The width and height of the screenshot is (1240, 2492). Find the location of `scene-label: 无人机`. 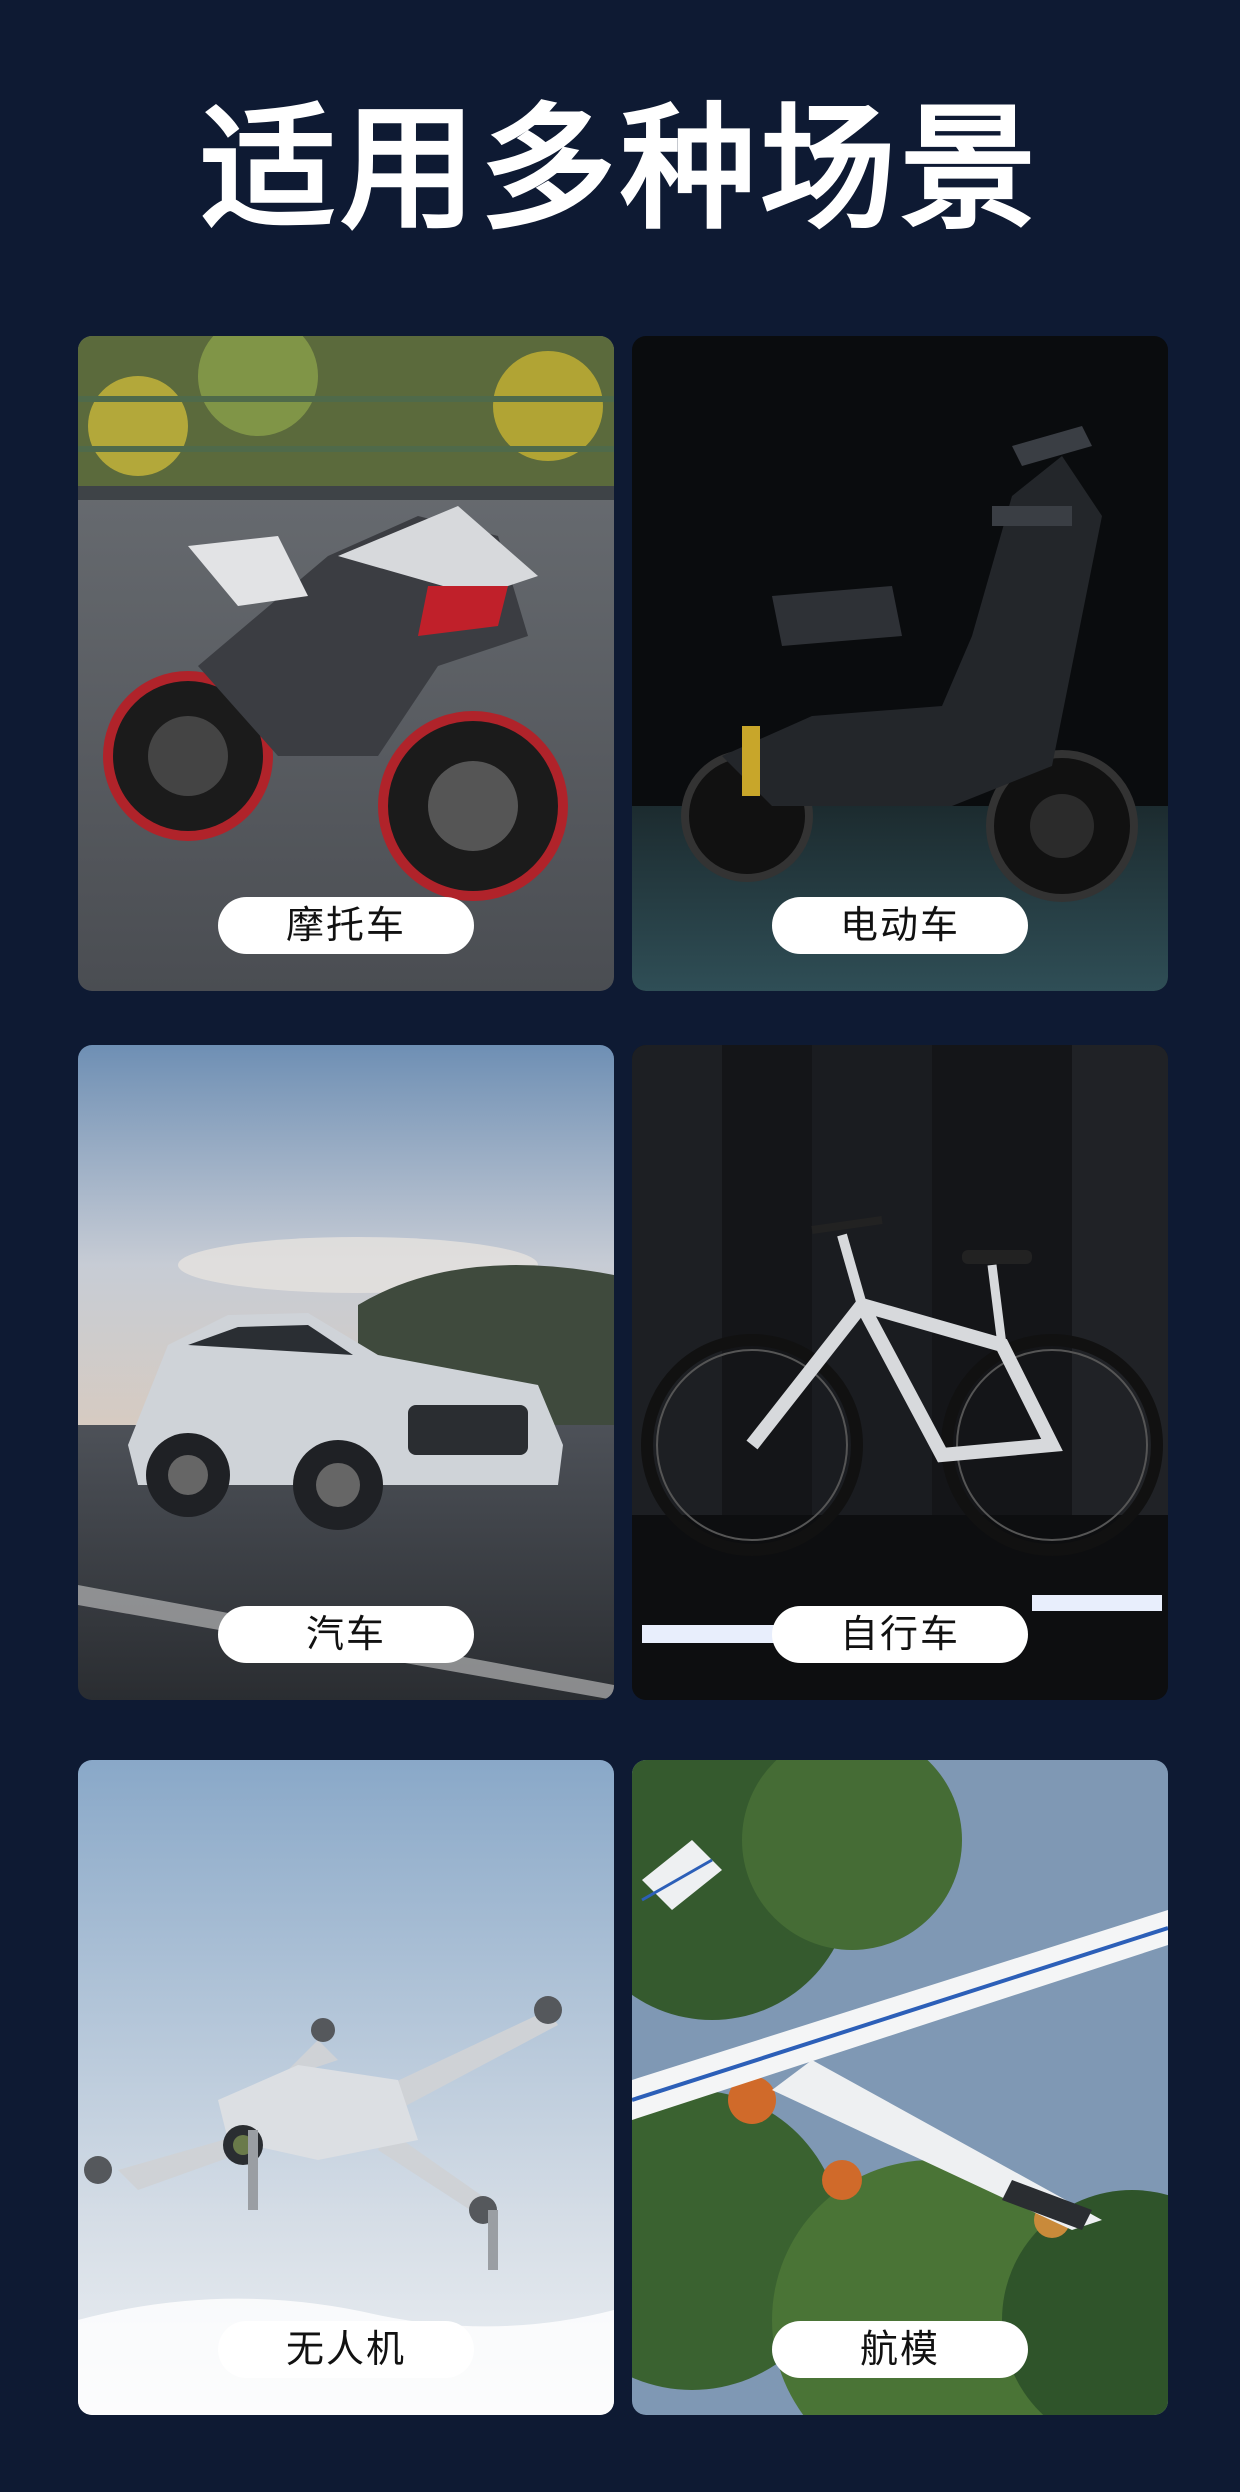

scene-label: 无人机 is located at coordinates (346, 2349).